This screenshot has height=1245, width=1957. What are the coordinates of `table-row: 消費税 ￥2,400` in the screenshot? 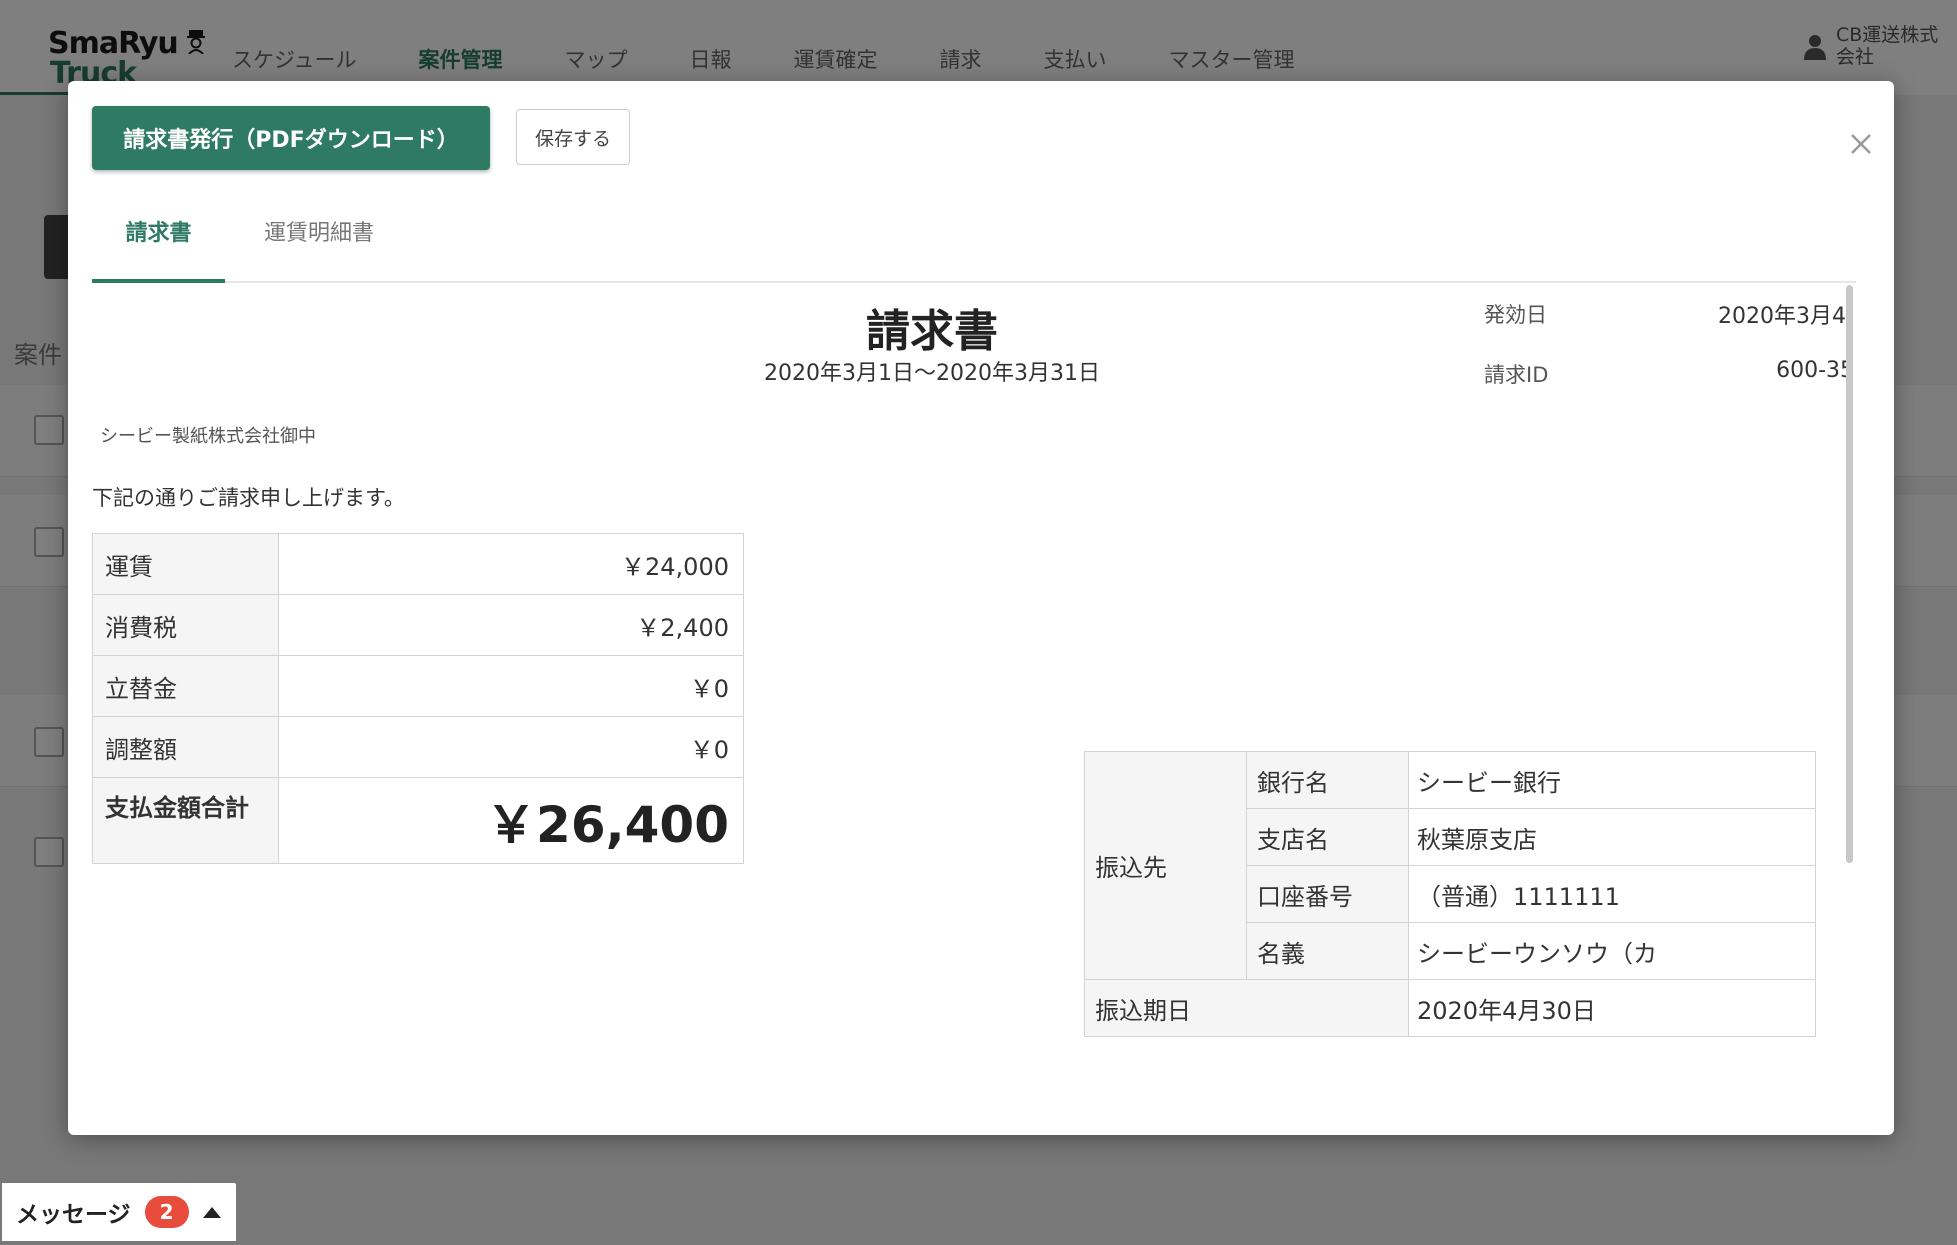 It's located at (418, 625).